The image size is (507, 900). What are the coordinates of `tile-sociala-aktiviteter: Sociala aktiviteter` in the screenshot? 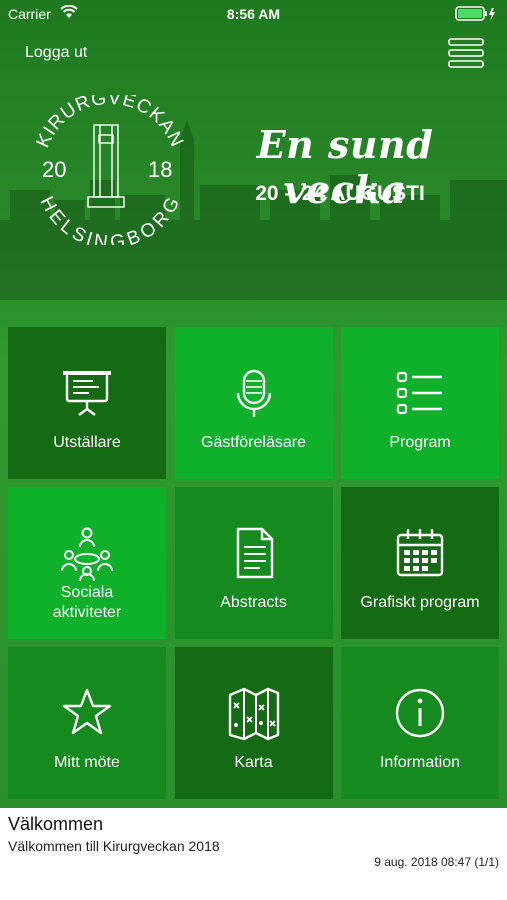 It's located at (87, 563).